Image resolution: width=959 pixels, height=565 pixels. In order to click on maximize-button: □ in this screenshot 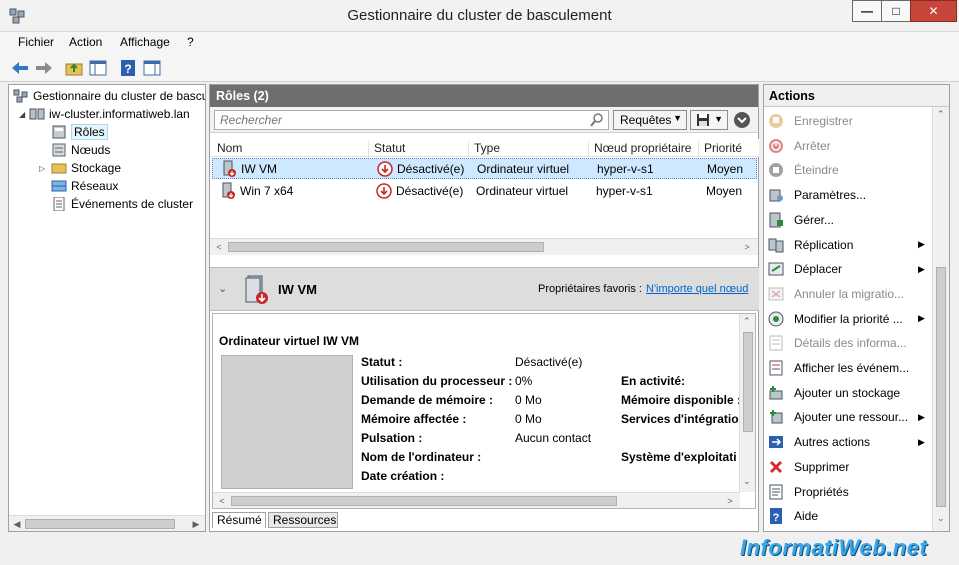, I will do `click(896, 11)`.